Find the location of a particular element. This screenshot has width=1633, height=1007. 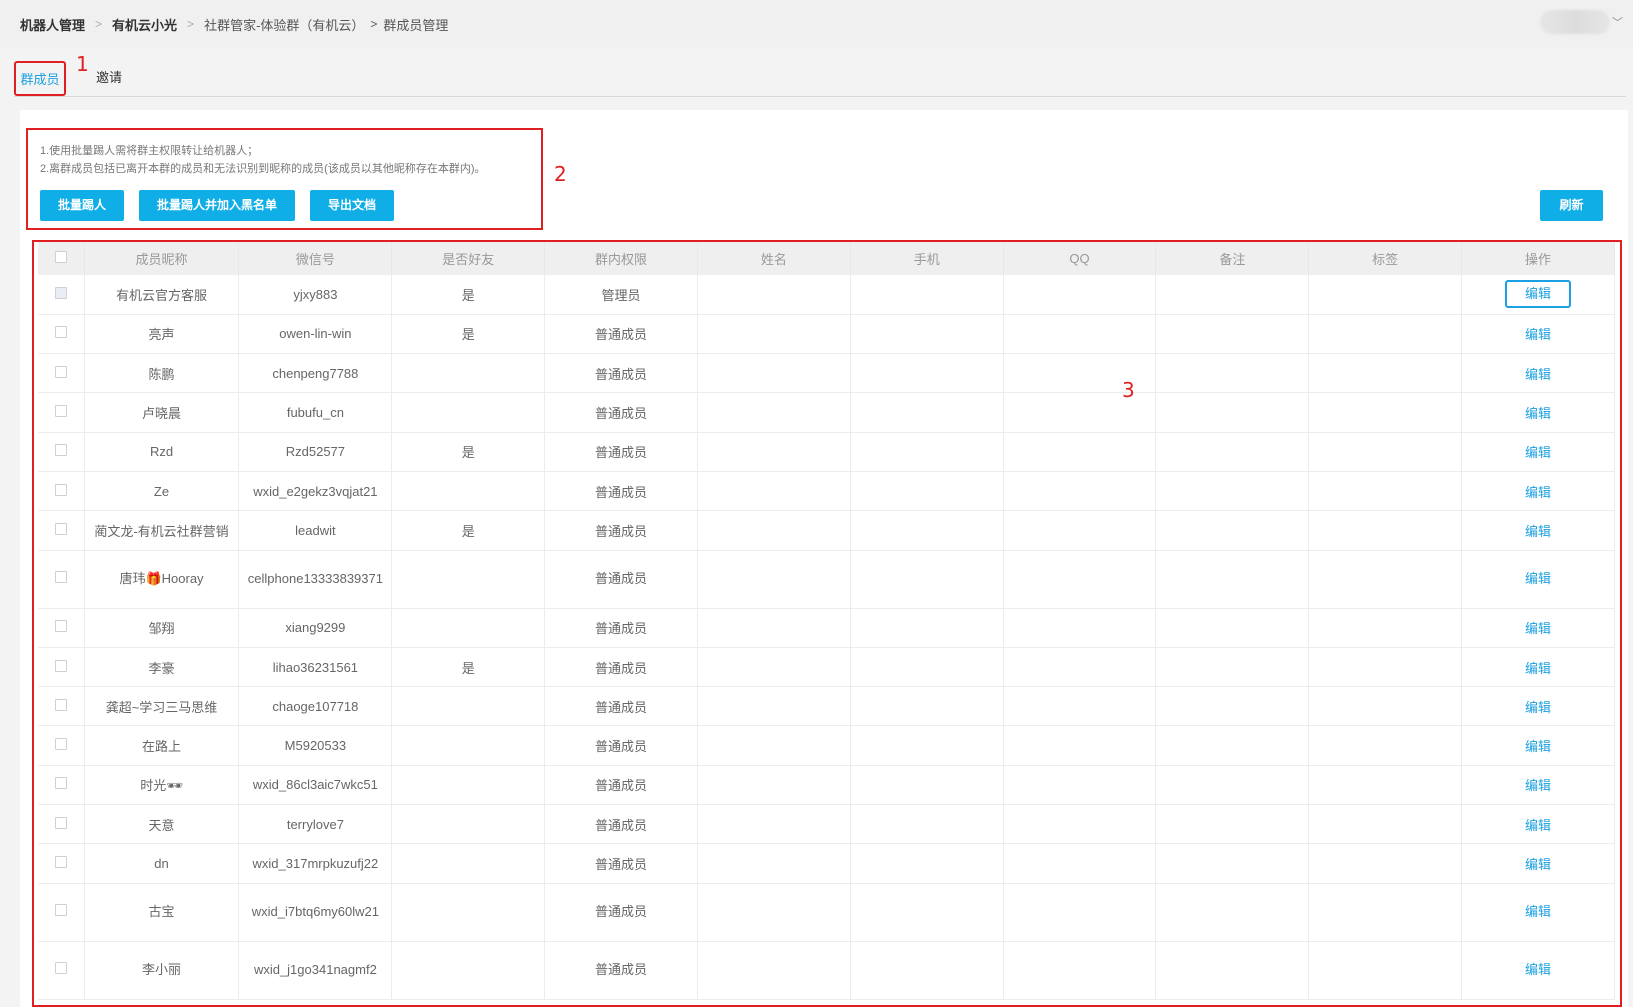

annotation-marker-1: 1 is located at coordinates (82, 64).